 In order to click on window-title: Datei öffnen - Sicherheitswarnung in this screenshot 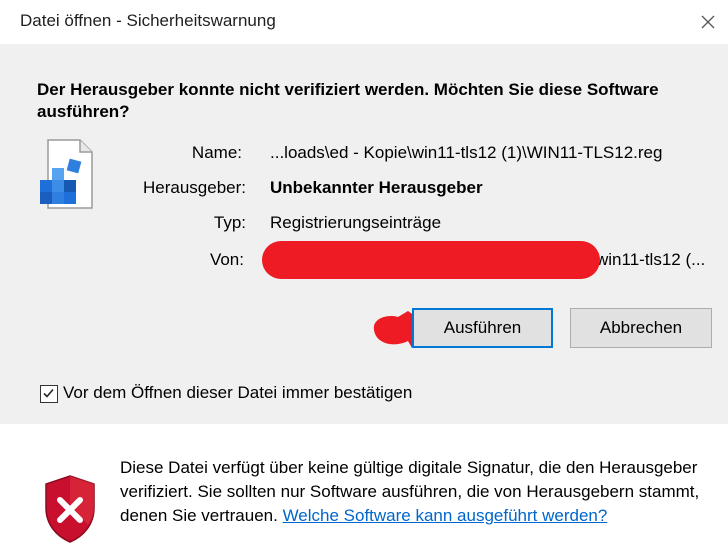, I will do `click(148, 20)`.